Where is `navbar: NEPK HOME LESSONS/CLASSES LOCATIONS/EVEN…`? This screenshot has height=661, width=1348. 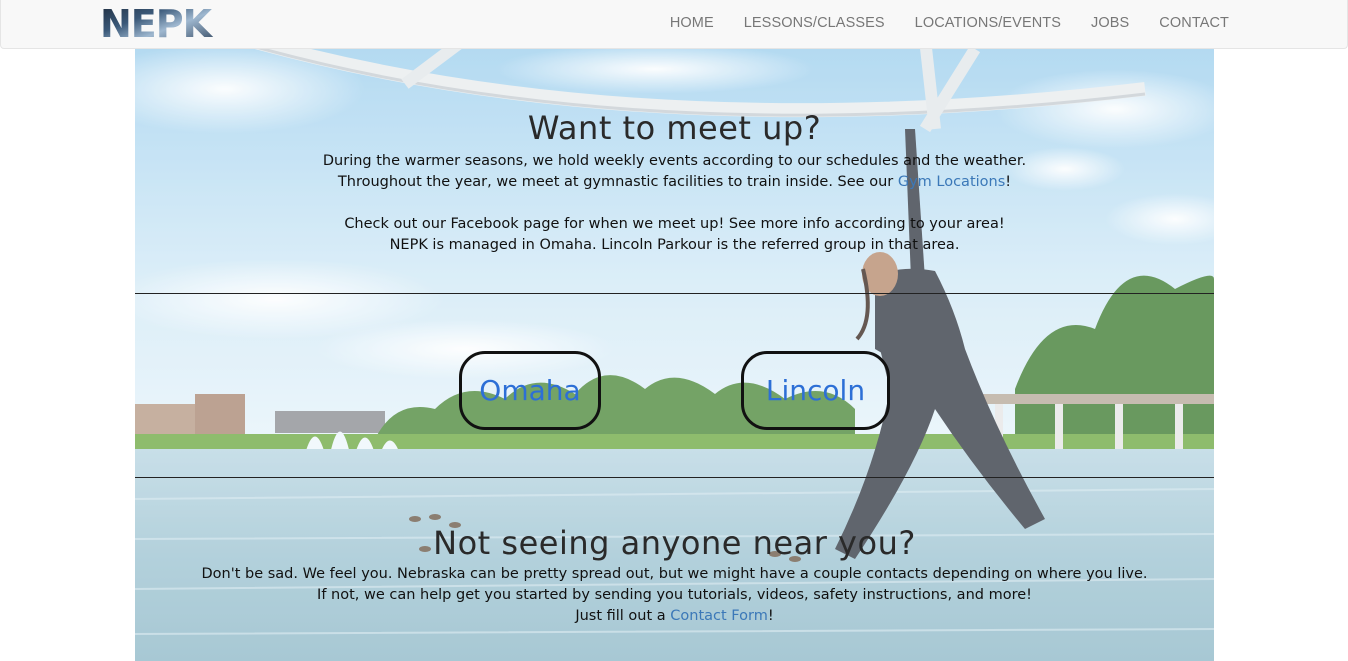
navbar: NEPK HOME LESSONS/CLASSES LOCATIONS/EVEN… is located at coordinates (674, 24).